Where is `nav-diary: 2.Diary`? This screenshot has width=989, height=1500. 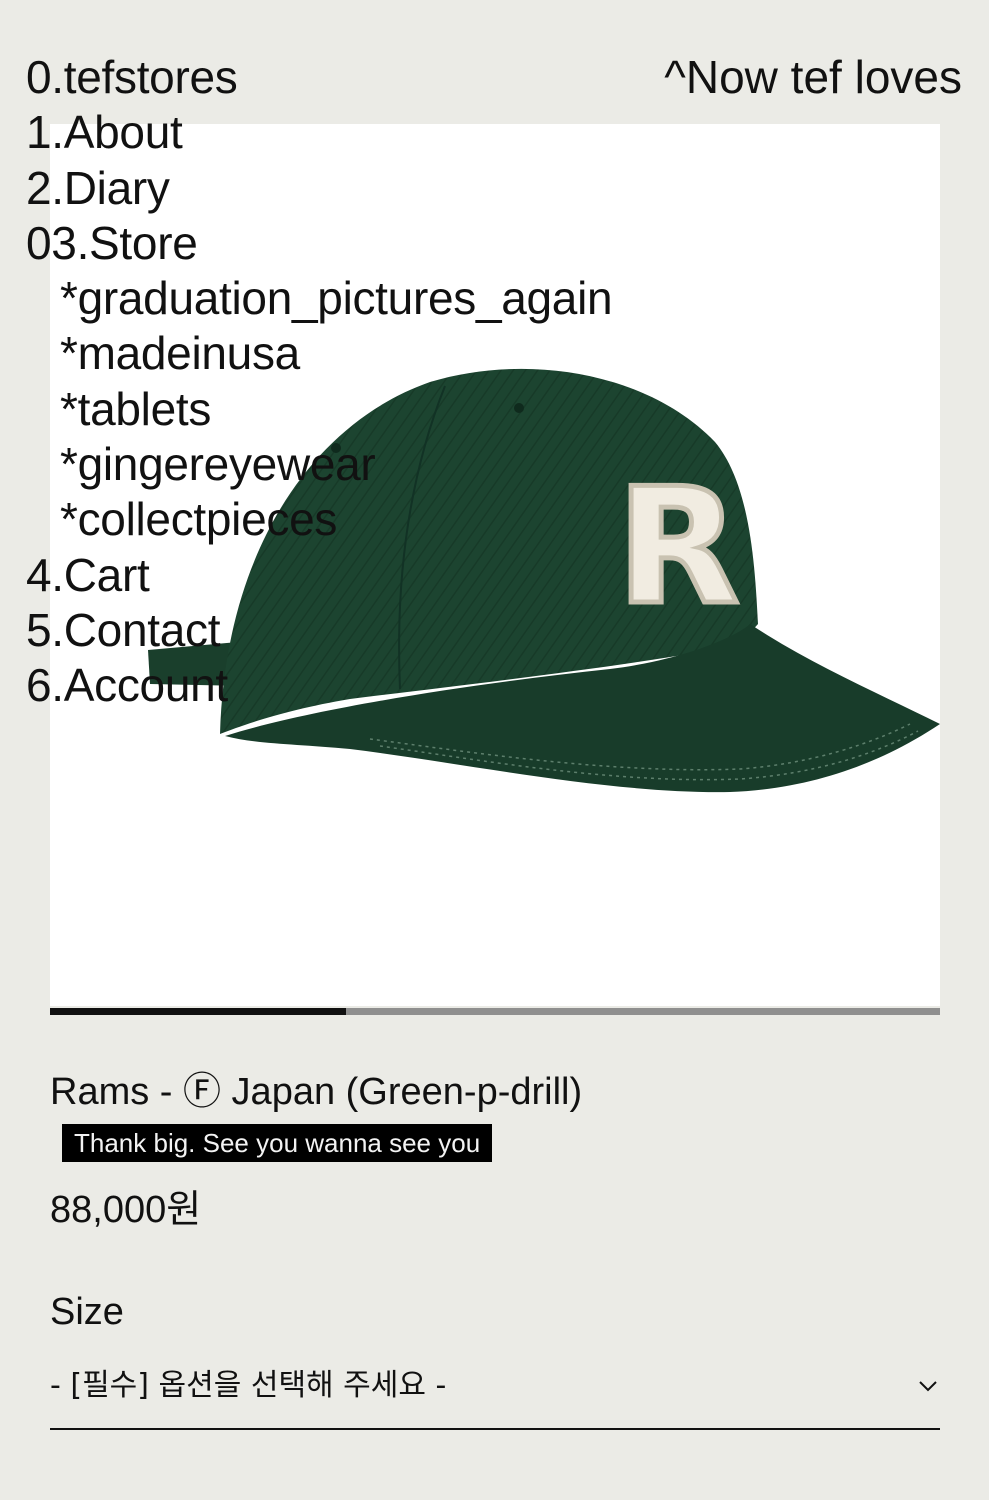 nav-diary: 2.Diary is located at coordinates (319, 188).